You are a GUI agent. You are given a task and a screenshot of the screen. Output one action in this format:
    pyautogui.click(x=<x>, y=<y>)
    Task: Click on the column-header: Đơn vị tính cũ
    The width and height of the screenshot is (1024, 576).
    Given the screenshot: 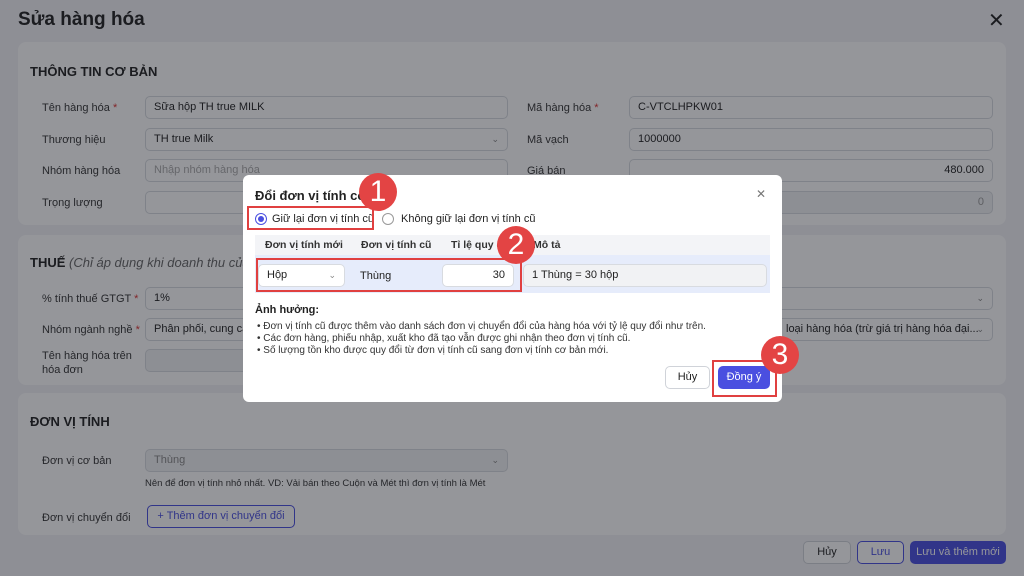 What is the action you would take?
    pyautogui.click(x=396, y=245)
    